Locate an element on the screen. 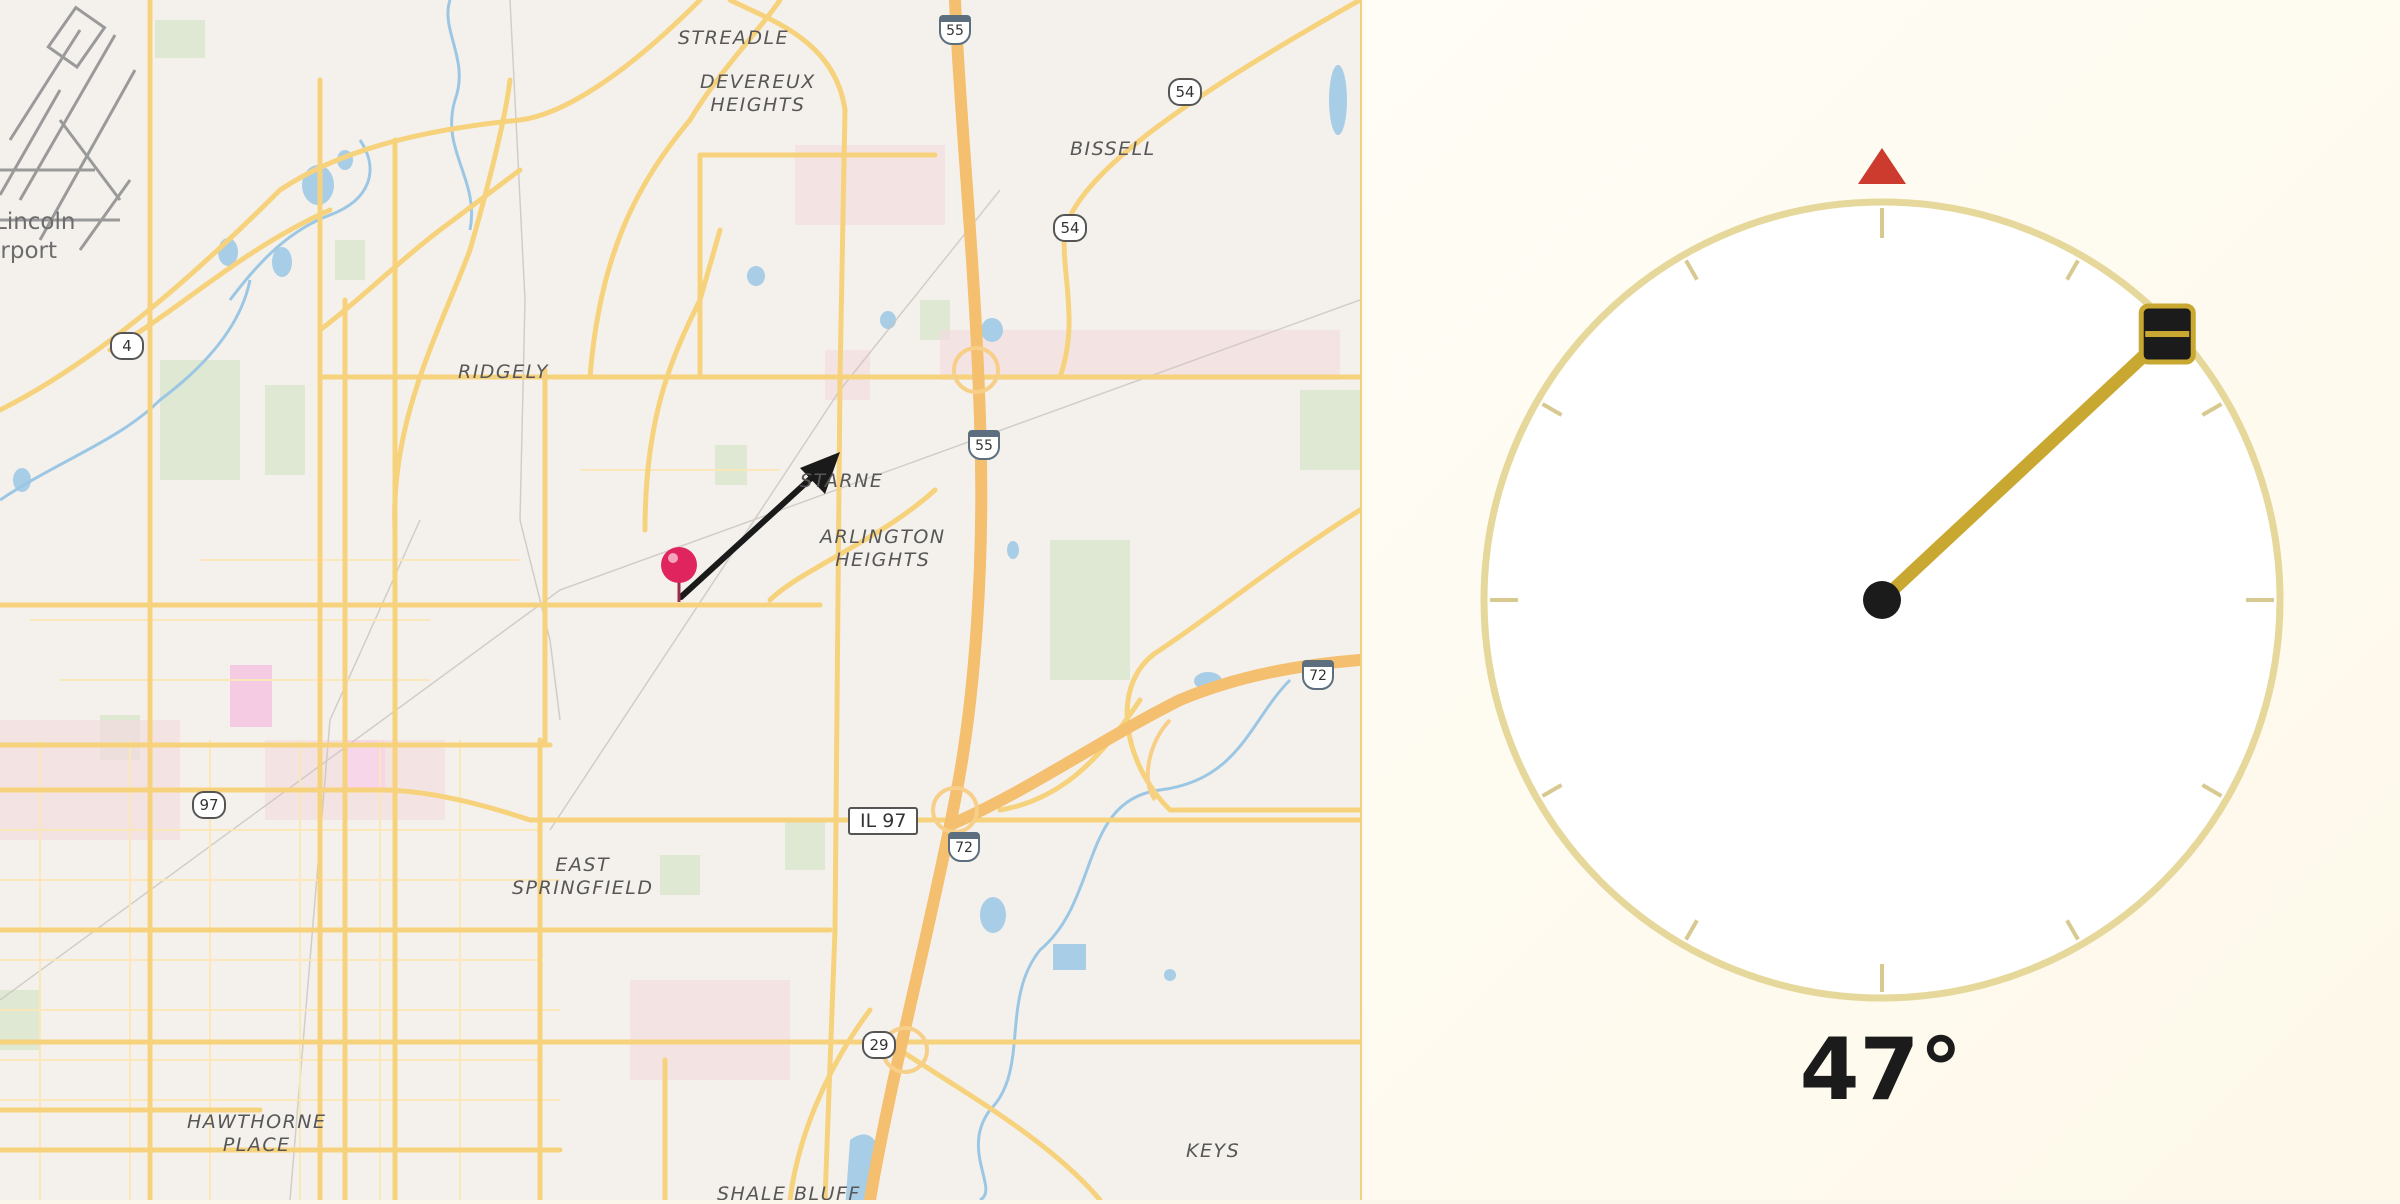 This screenshot has width=2400, height=1204. place-label-devereux-heights: DEVEREUX HEIGHTS is located at coordinates (758, 93).